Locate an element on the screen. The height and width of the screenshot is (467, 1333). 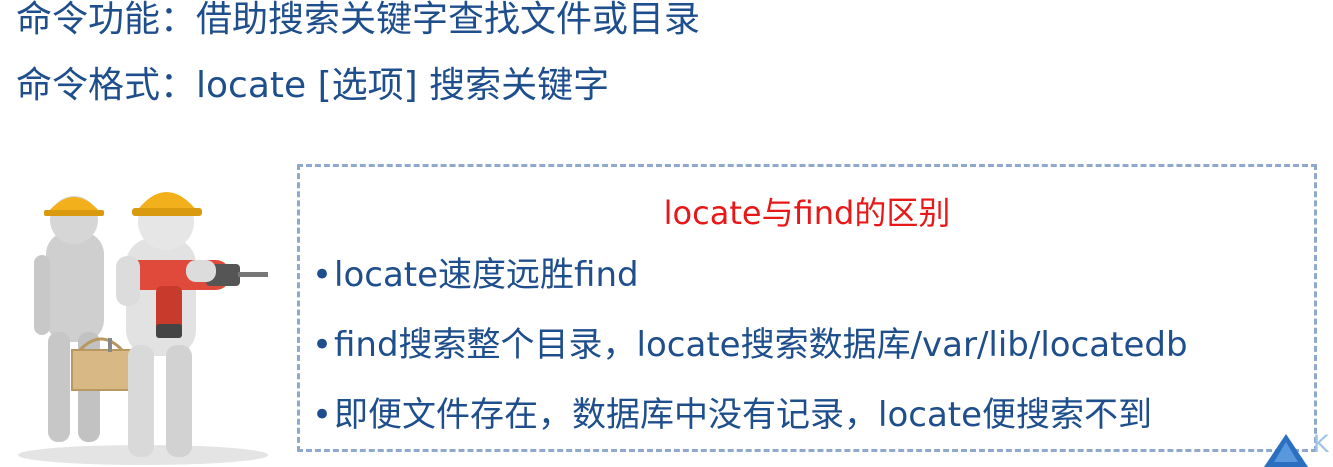
nav-up-triangle-icon is located at coordinates (1286, 449).